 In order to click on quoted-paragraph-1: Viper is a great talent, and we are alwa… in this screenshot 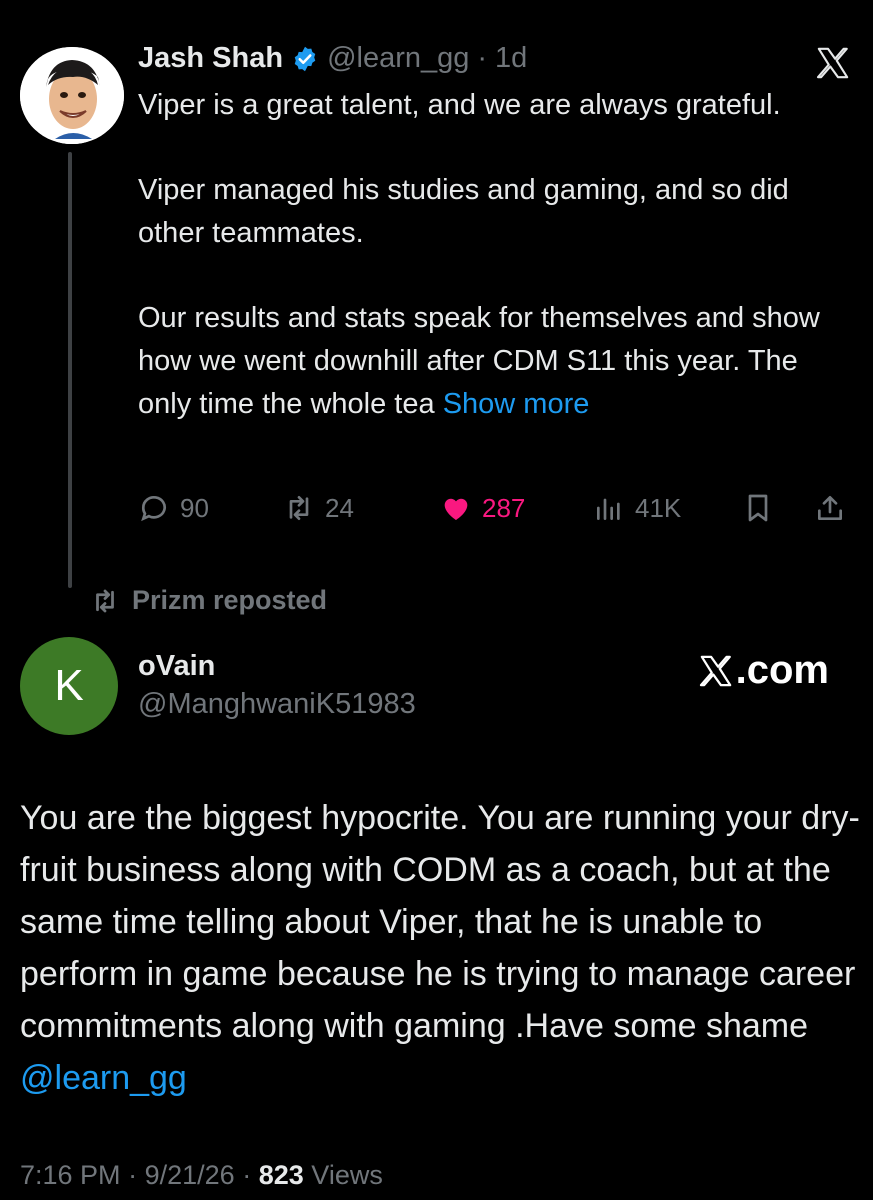, I will do `click(459, 105)`.